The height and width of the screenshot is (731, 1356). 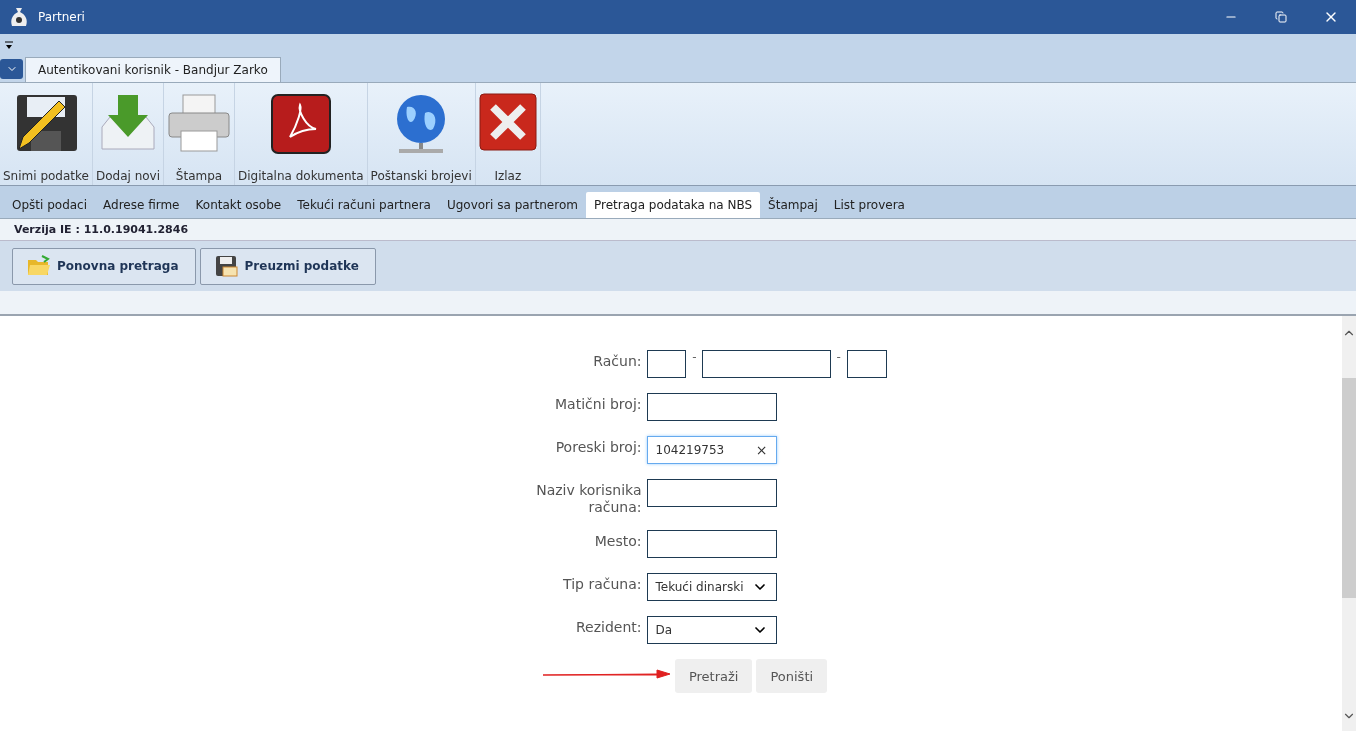 I want to click on field-label: Mesto:, so click(x=617, y=541).